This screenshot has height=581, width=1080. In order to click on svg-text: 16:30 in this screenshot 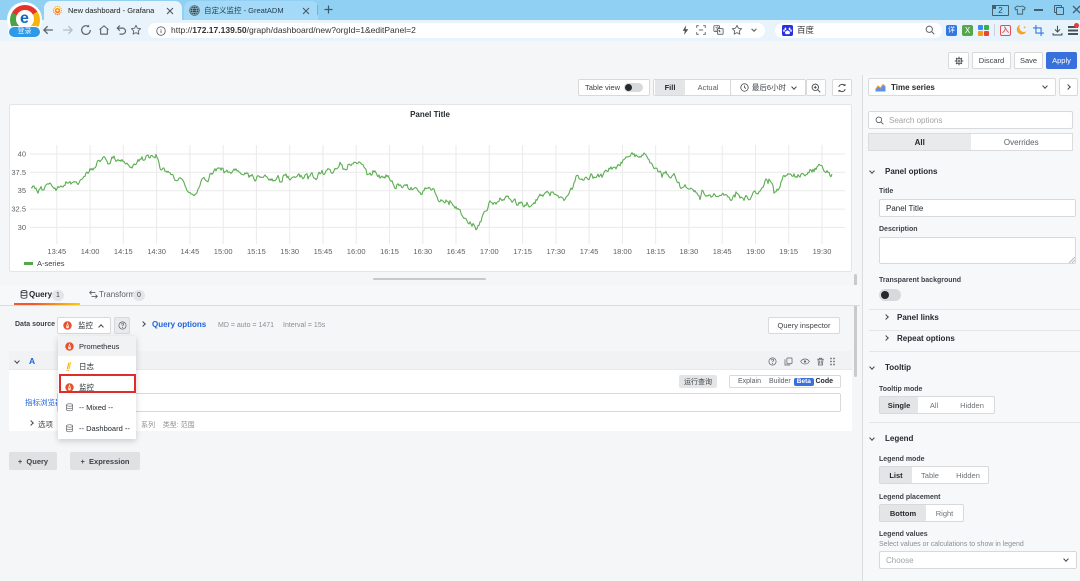, I will do `click(422, 251)`.